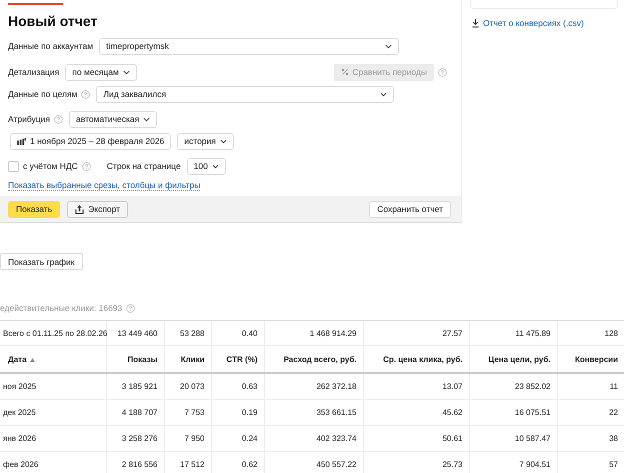 The width and height of the screenshot is (624, 473). Describe the element at coordinates (416, 413) in the screenshot. I see `table-cell: 45.62` at that location.